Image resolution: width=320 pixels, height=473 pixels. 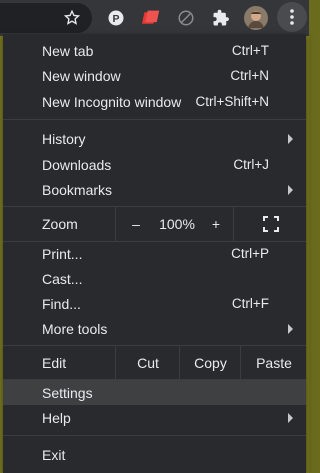 What do you see at coordinates (67, 392) in the screenshot?
I see `menu-item-label: Settings` at bounding box center [67, 392].